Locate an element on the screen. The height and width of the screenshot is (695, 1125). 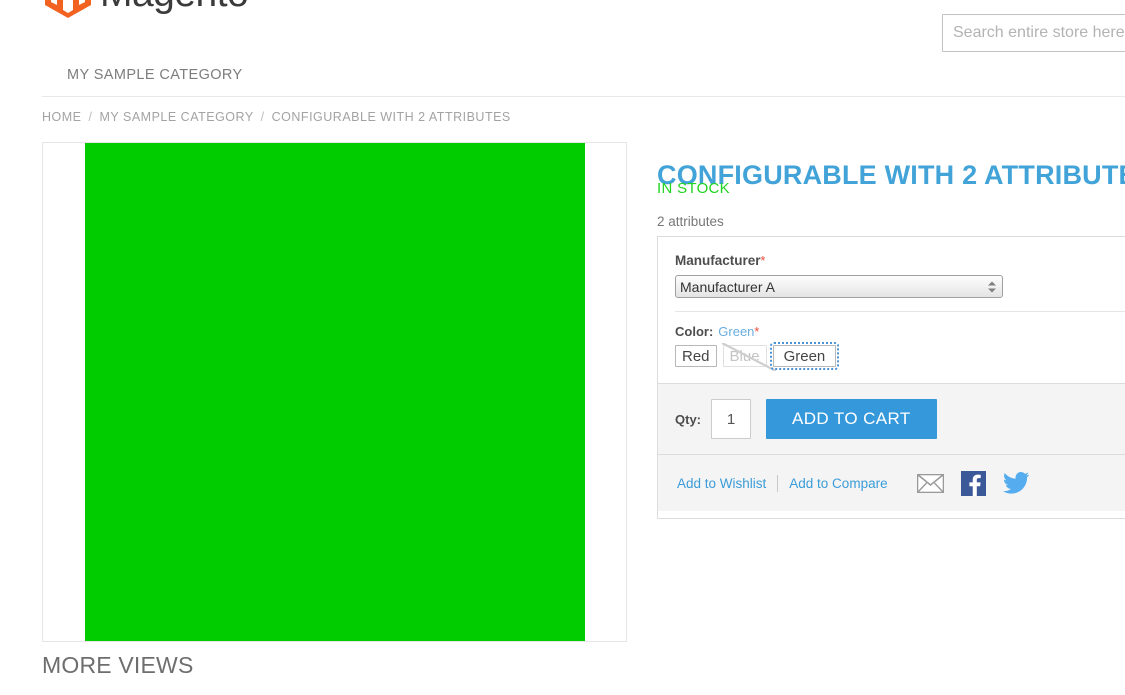
color-option-group: Color: Green* Red Blue Green is located at coordinates (891, 347).